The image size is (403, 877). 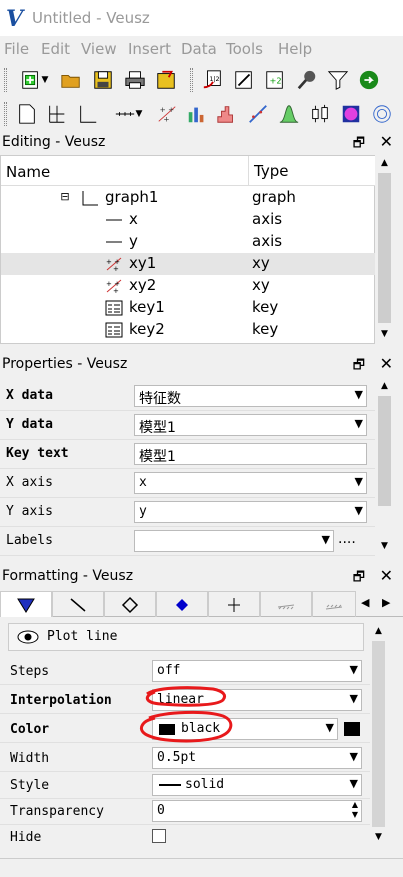 What do you see at coordinates (71, 80) in the screenshot?
I see `open-folder-icon` at bounding box center [71, 80].